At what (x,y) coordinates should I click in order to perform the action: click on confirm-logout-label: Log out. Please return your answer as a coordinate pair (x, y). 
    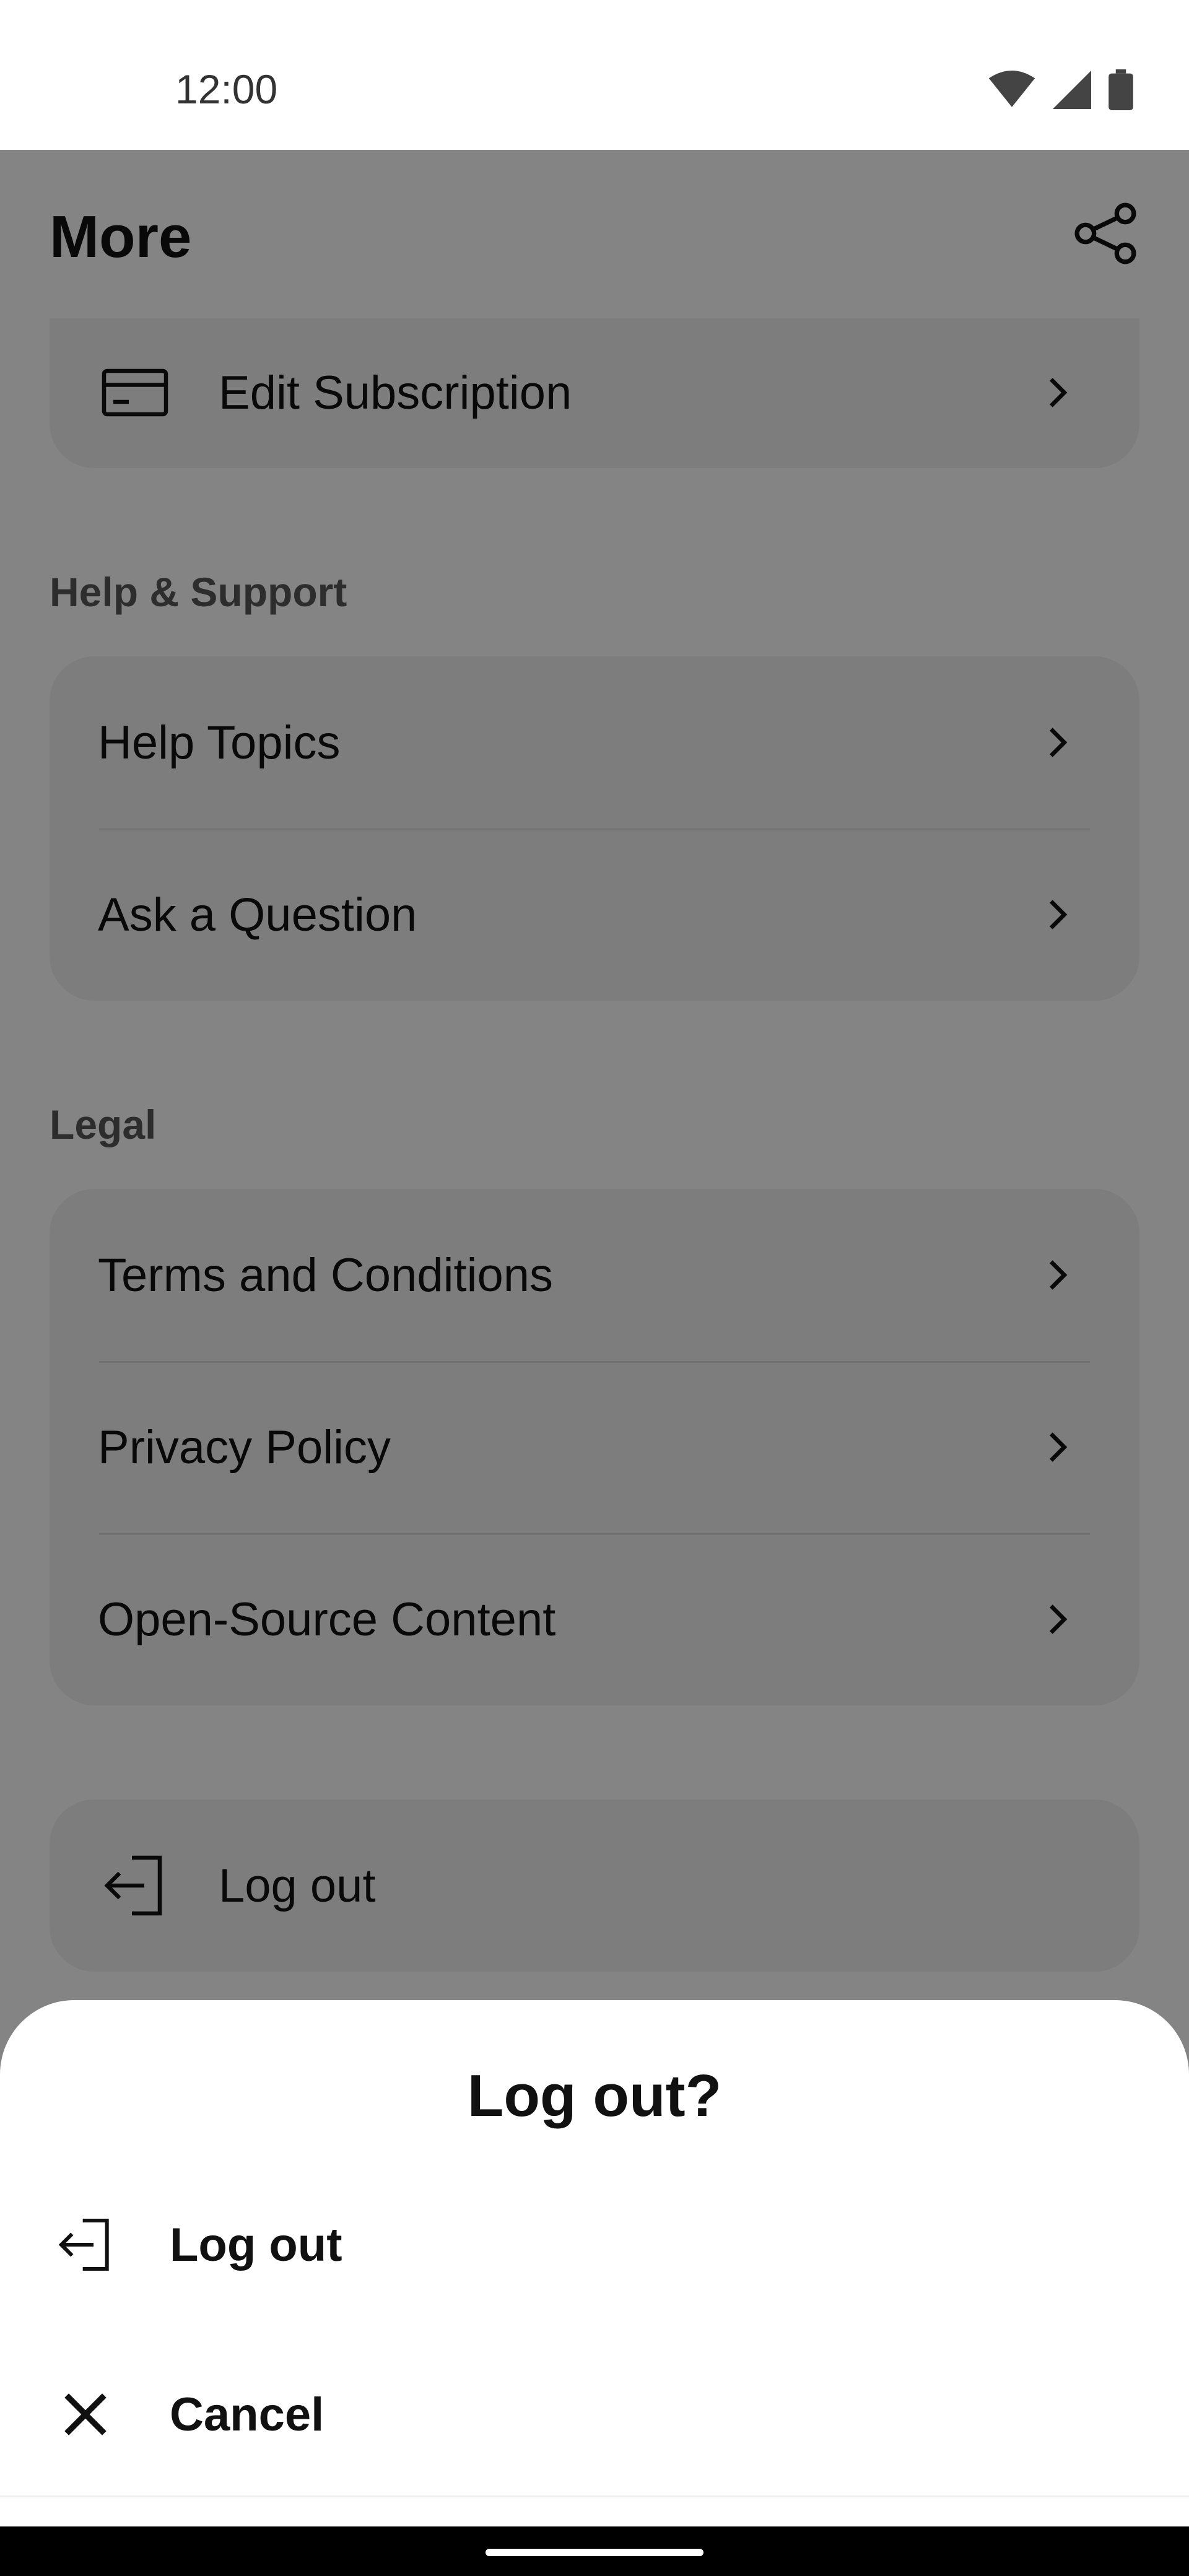
    Looking at the image, I should click on (256, 2244).